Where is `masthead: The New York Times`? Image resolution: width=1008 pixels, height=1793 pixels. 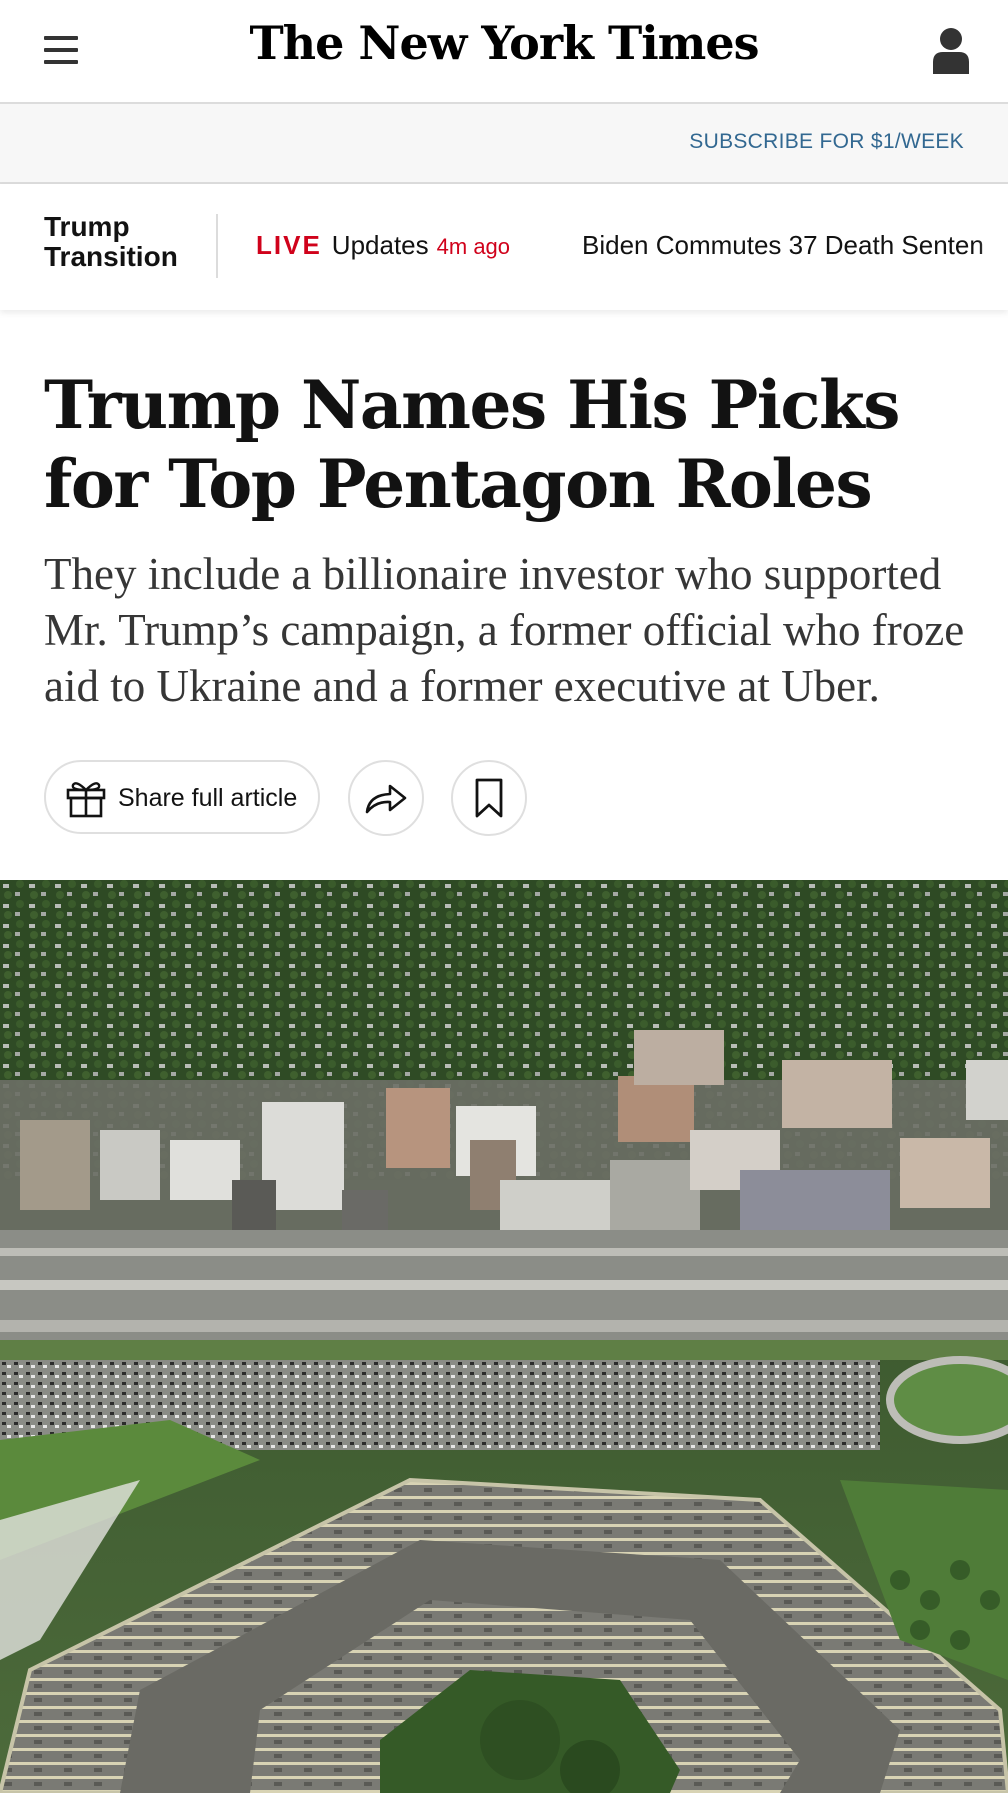
masthead: The New York Times is located at coordinates (504, 52).